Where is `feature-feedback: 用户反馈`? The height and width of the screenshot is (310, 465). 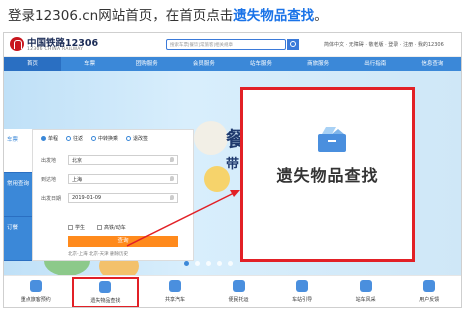
feature-feedback: 用户反馈 is located at coordinates (429, 291).